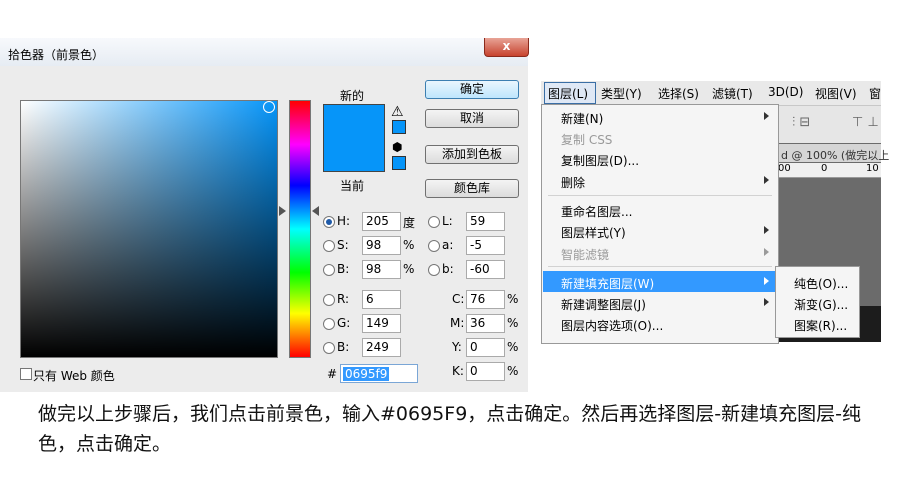 This screenshot has height=494, width=900. What do you see at coordinates (485, 245) in the screenshot?
I see `input-a: -5` at bounding box center [485, 245].